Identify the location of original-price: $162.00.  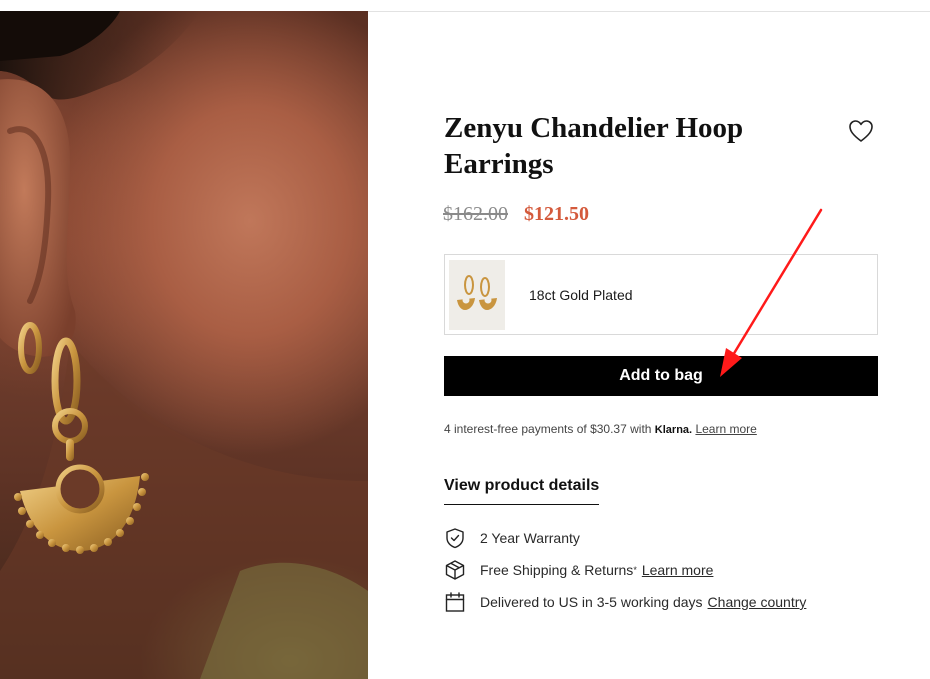
(475, 214).